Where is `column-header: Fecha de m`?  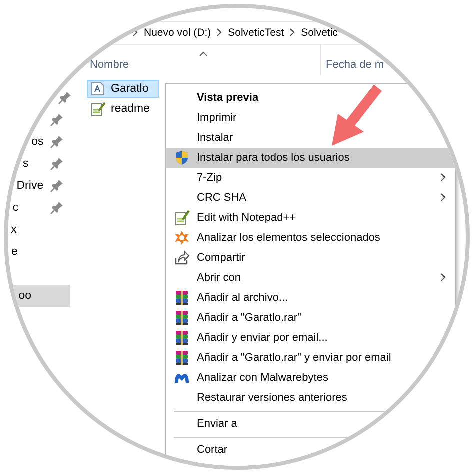 column-header: Fecha de m is located at coordinates (354, 65).